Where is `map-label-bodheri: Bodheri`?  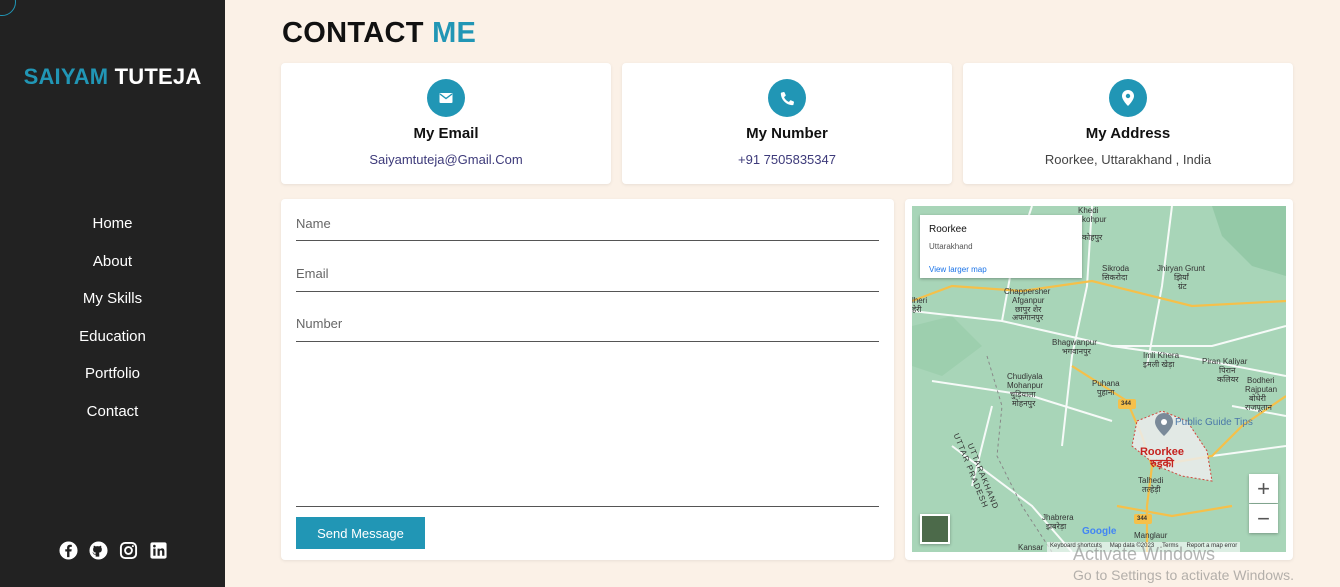
map-label-bodheri: Bodheri is located at coordinates (1261, 380).